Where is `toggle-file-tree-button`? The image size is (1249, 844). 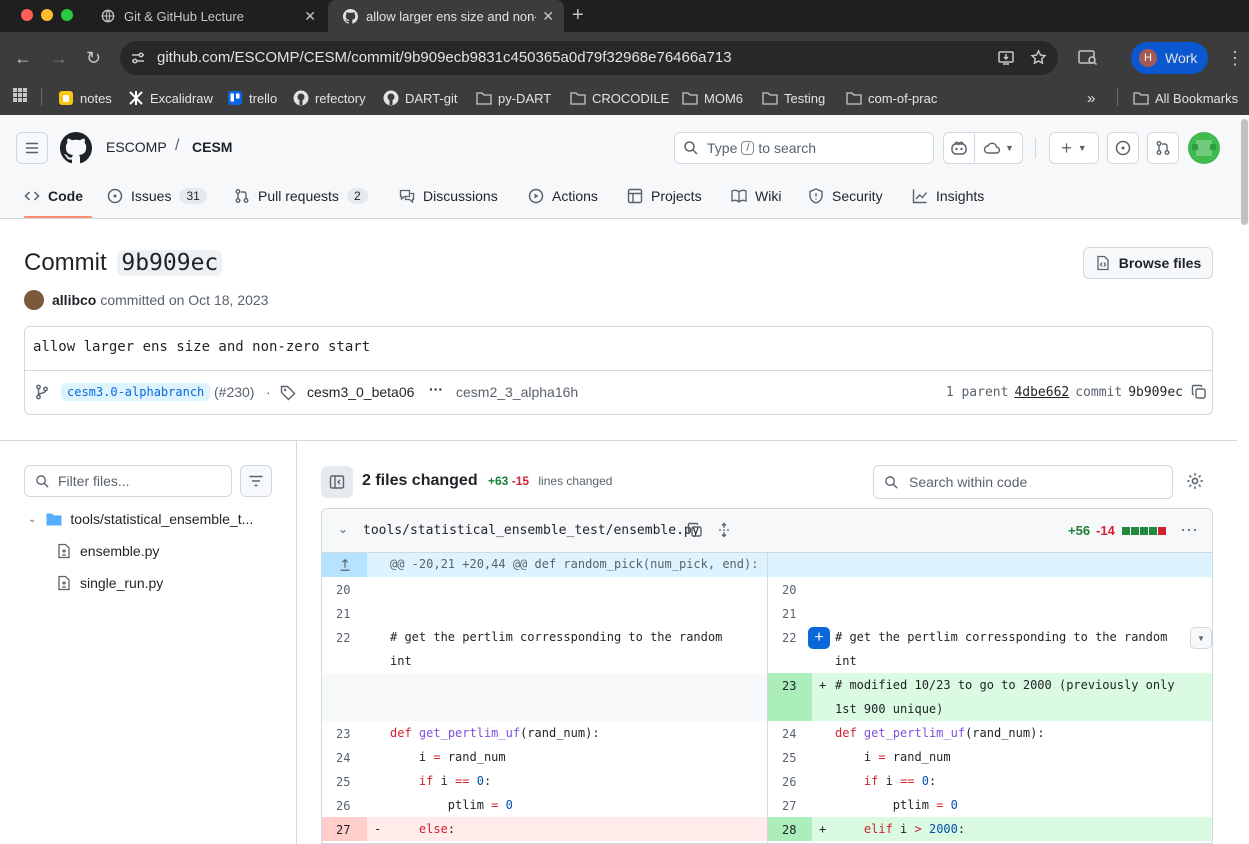
toggle-file-tree-button is located at coordinates (337, 482).